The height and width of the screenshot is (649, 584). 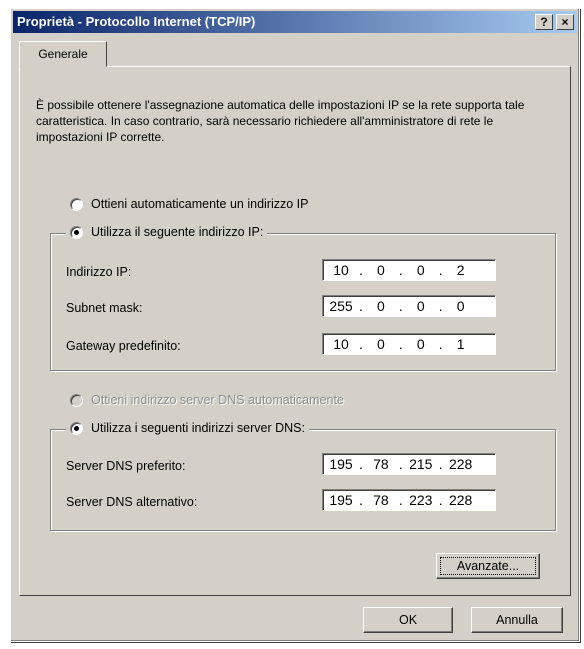 What do you see at coordinates (104, 308) in the screenshot?
I see `subnet-mask-label: Subnet mask:` at bounding box center [104, 308].